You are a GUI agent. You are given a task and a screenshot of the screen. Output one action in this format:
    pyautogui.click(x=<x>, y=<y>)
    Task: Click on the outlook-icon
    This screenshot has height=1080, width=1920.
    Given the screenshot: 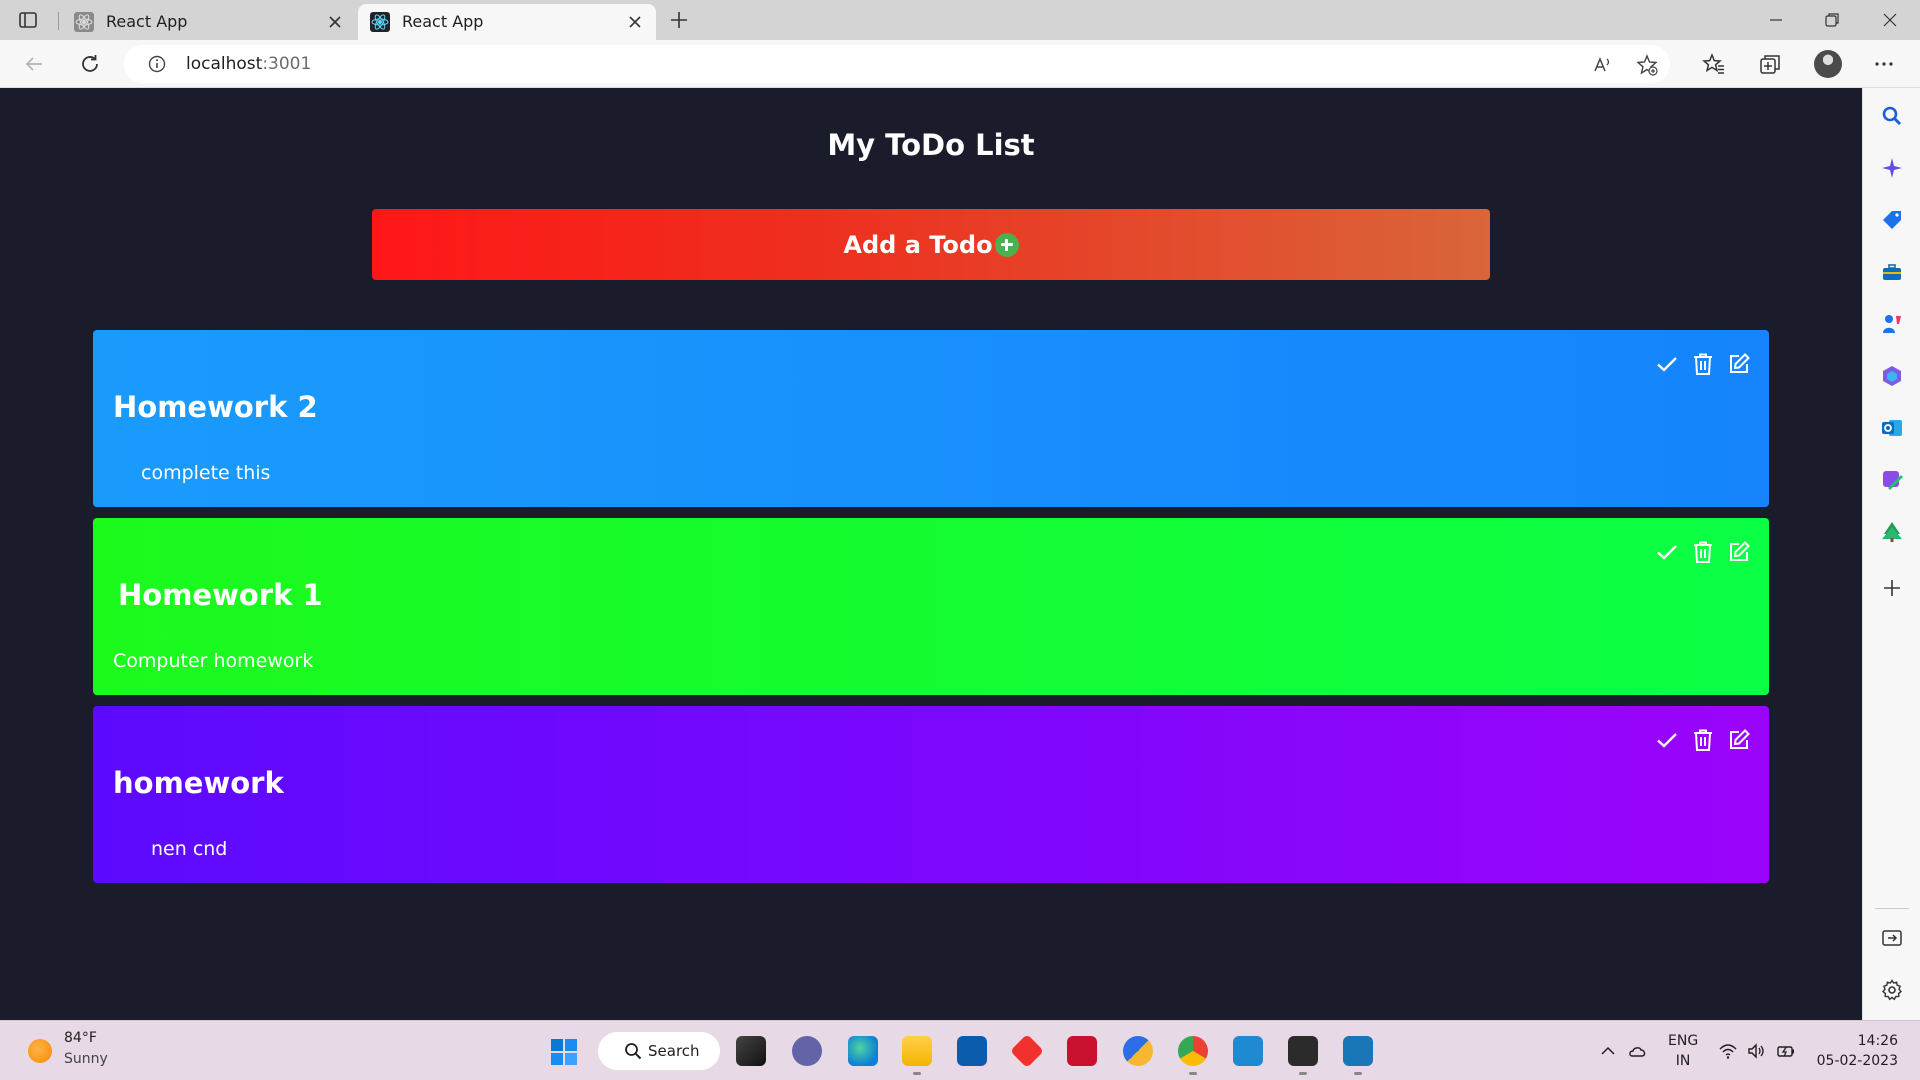 What is the action you would take?
    pyautogui.click(x=1892, y=428)
    